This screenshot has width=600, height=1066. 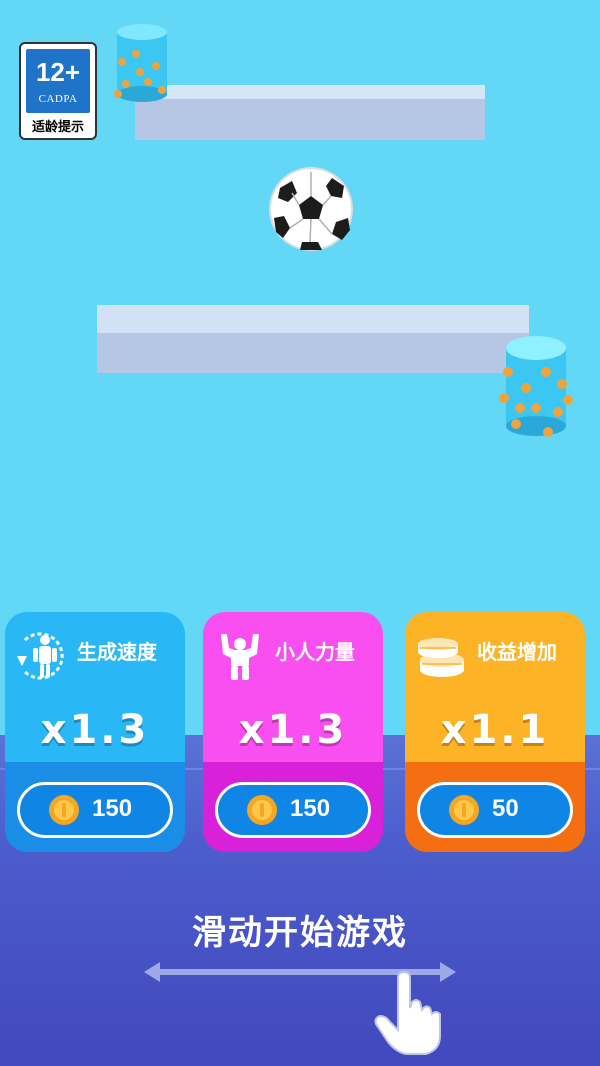 I want to click on upgrade-title: 收益增加, so click(x=517, y=652).